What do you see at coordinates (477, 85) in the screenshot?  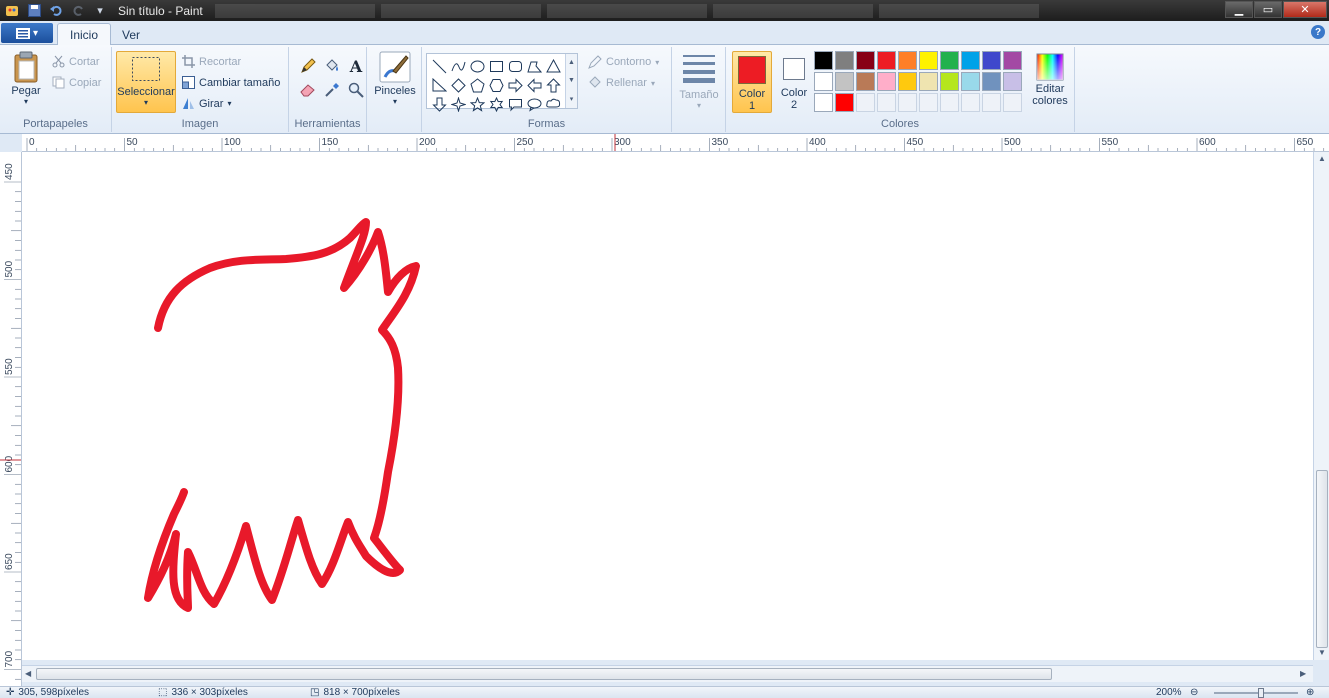 I see `pentagon-shape-icon` at bounding box center [477, 85].